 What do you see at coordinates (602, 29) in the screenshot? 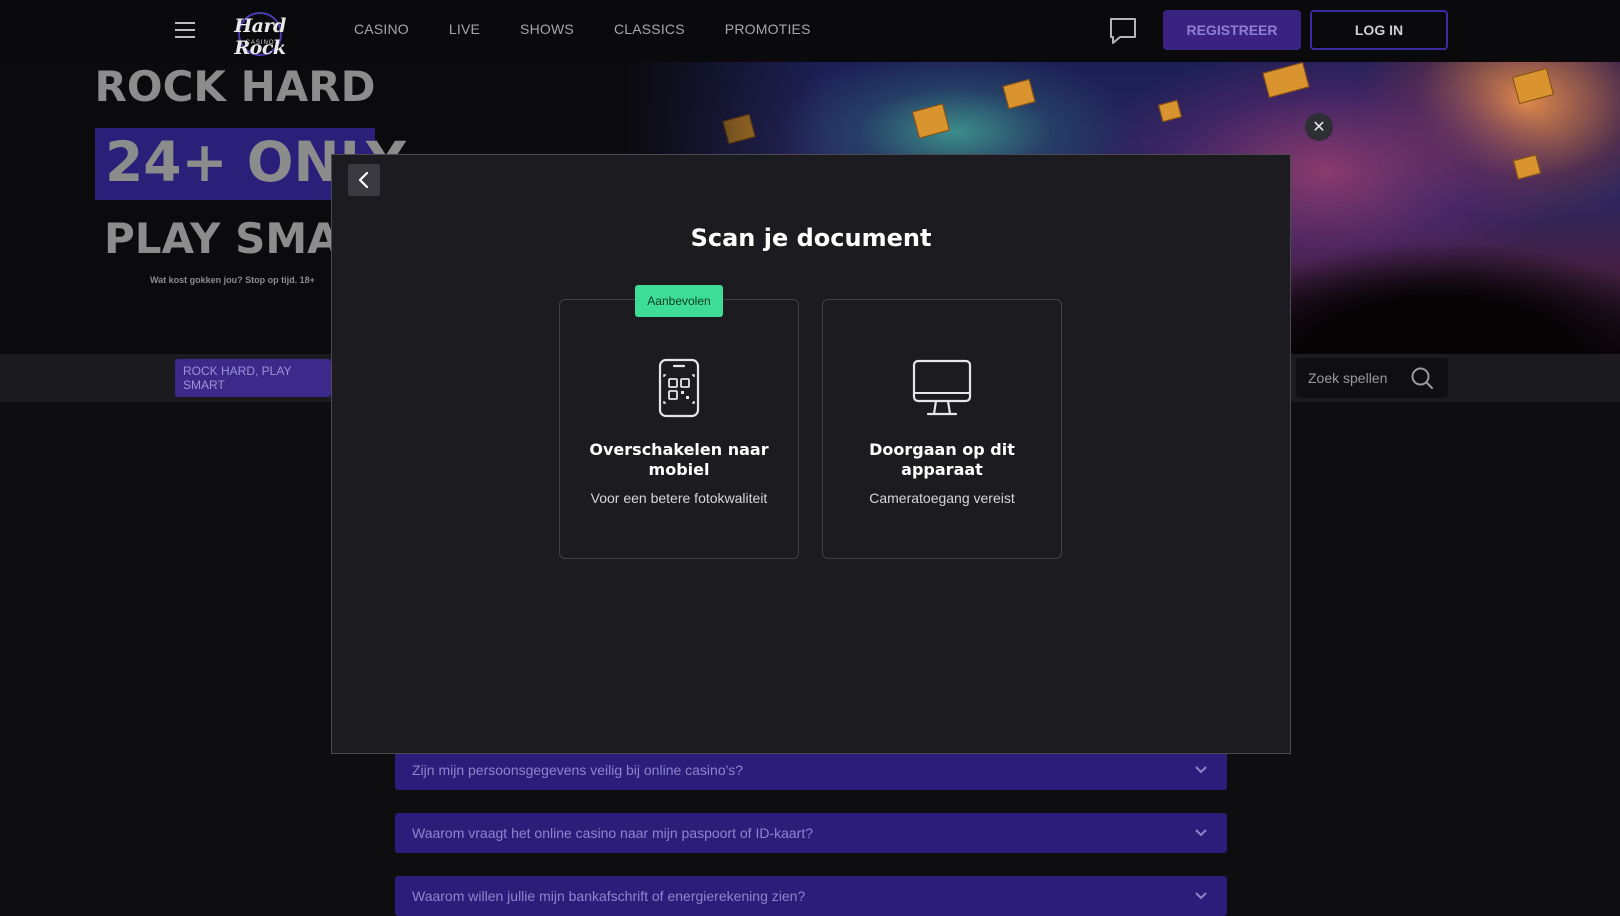
I see `main-nav: CASINO LIVE SHOWS CLASSICS PROMOTIES` at bounding box center [602, 29].